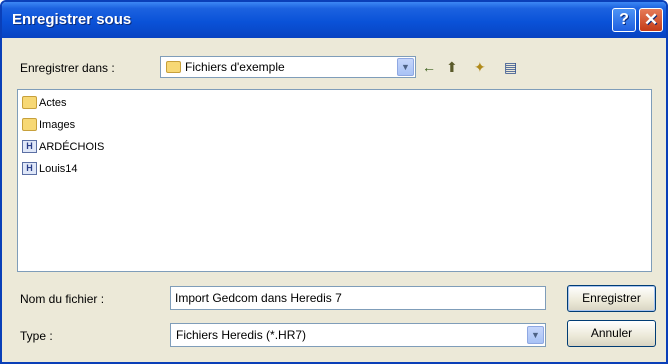 This screenshot has height=364, width=668. I want to click on up-folder-icon: ⬆, so click(452, 67).